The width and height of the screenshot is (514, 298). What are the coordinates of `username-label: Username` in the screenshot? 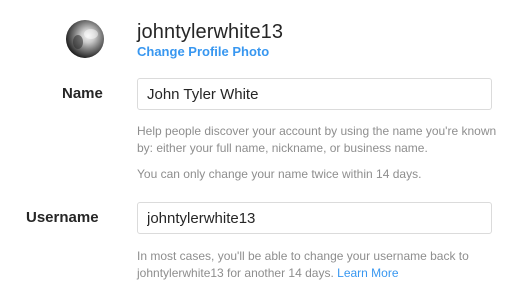 It's located at (62, 217).